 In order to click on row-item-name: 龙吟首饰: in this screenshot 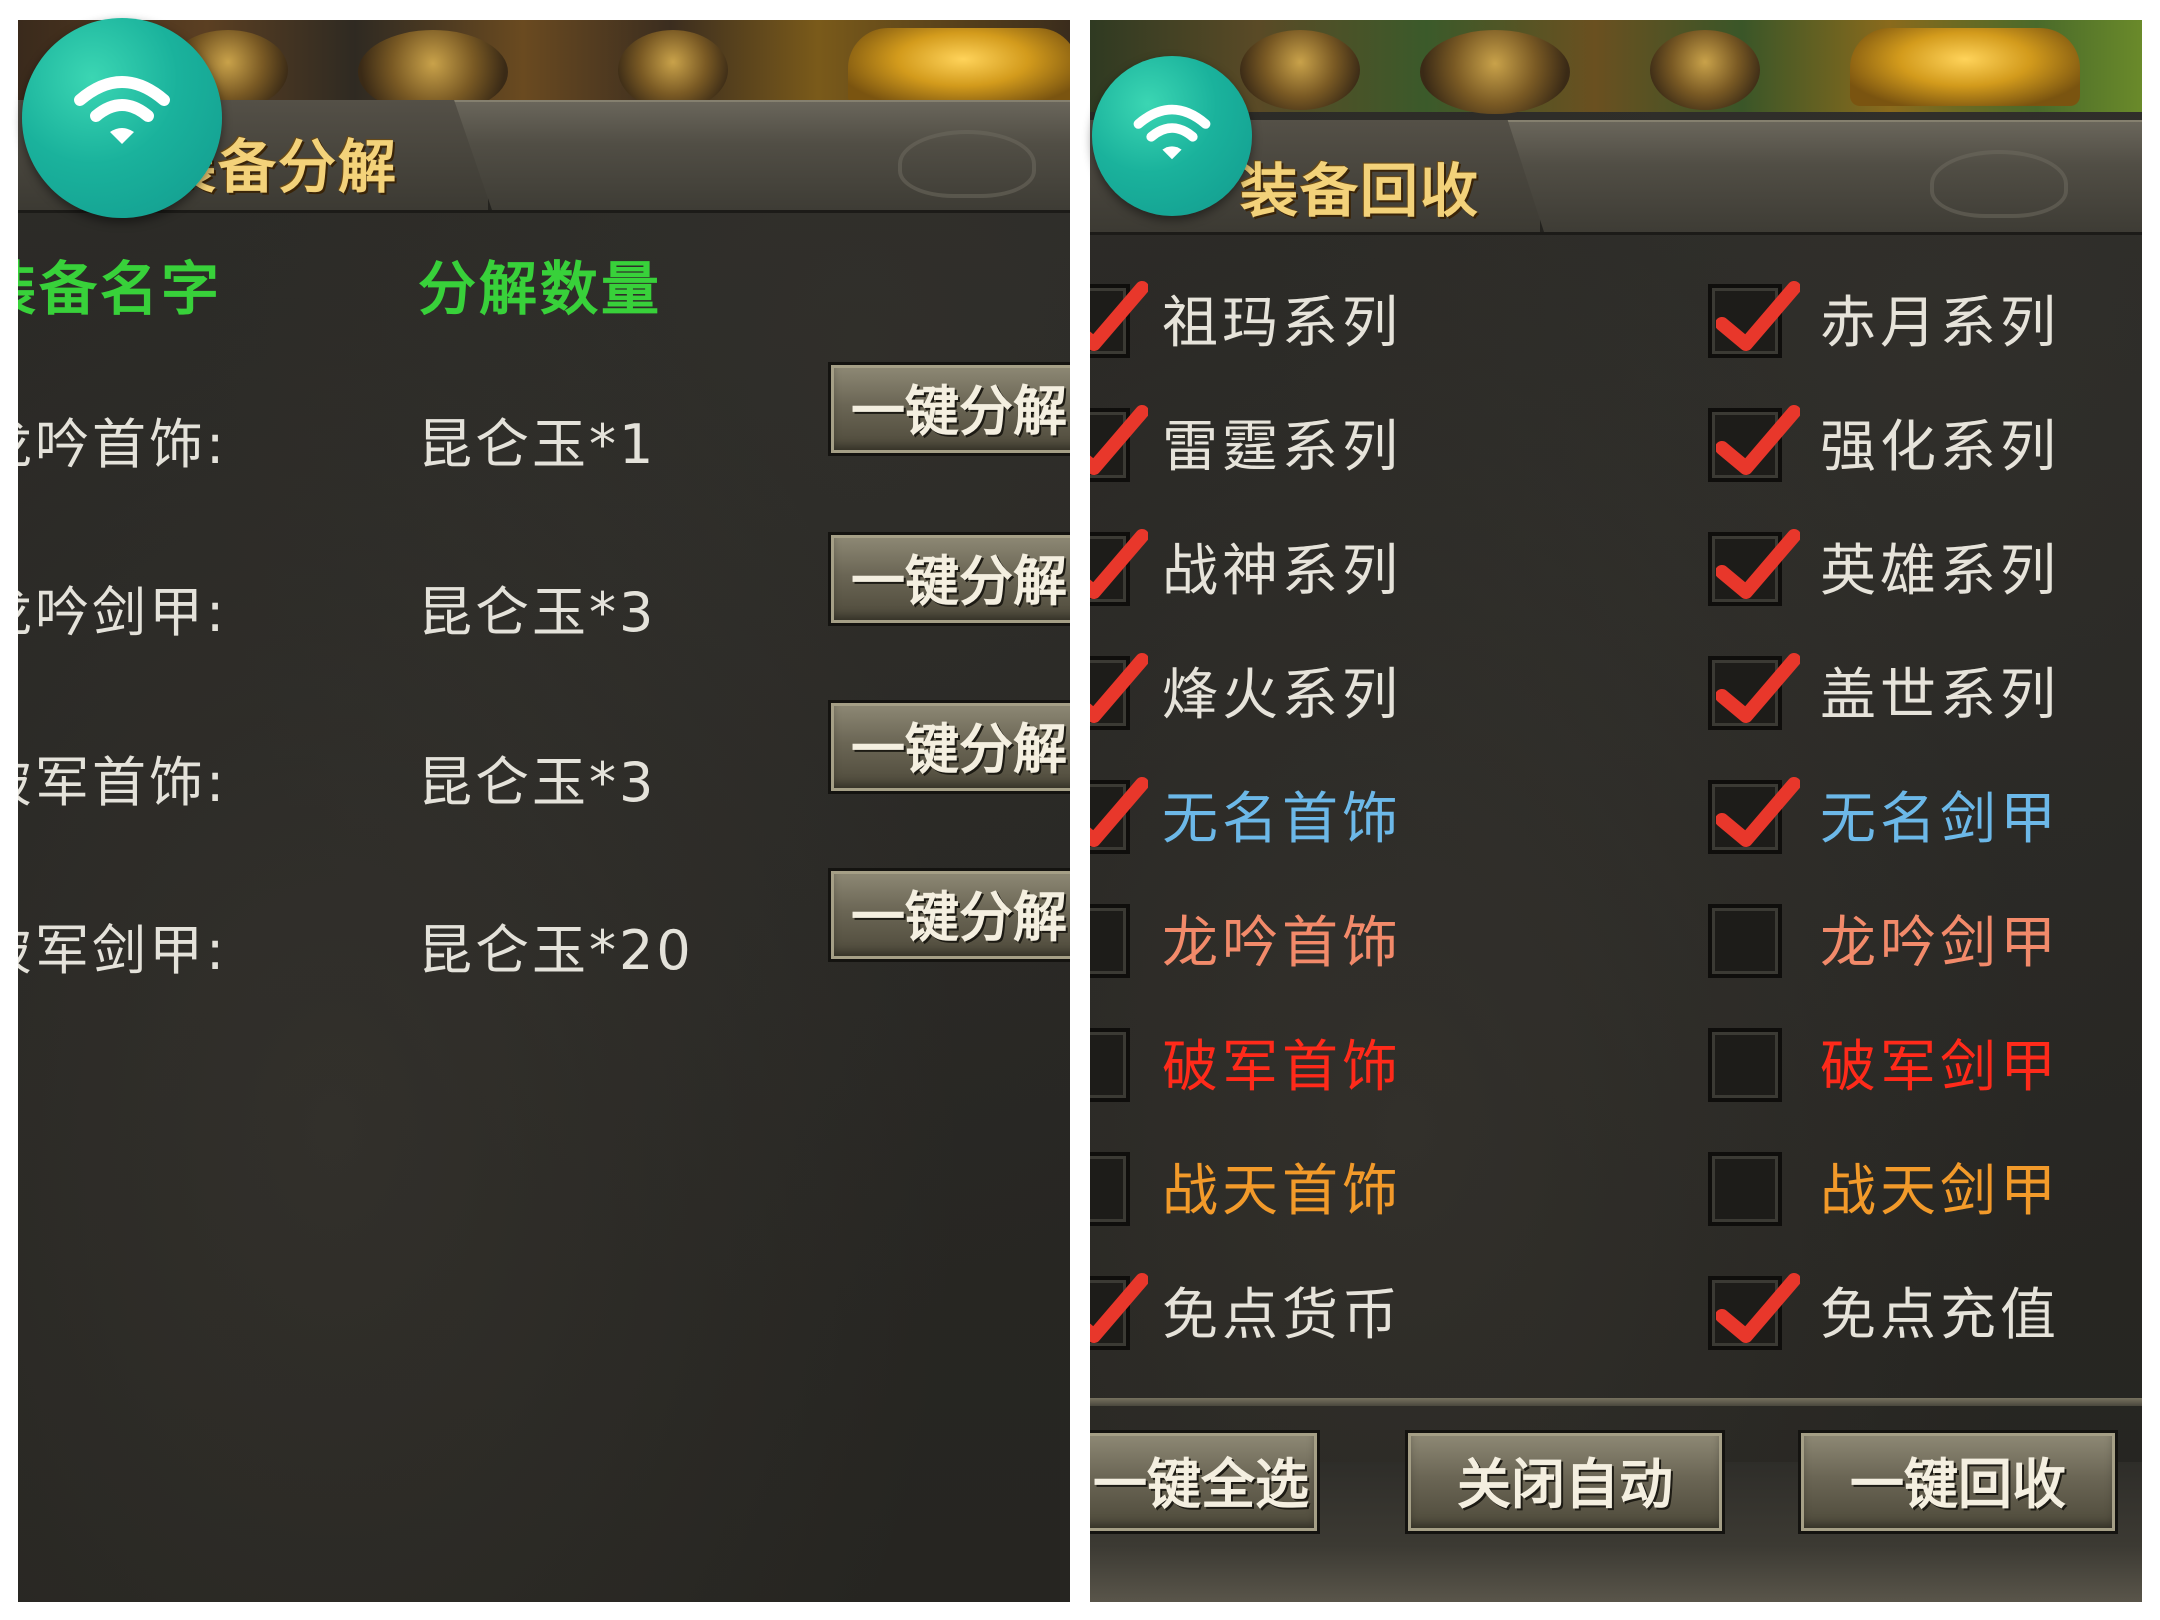, I will do `click(123, 444)`.